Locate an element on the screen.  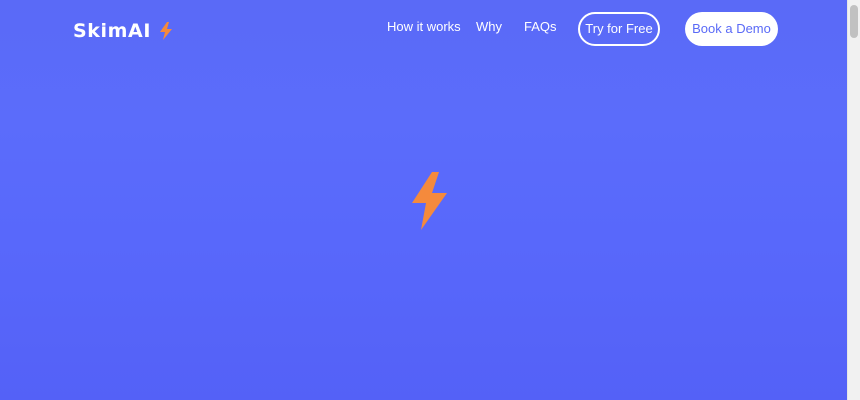
hero-lightning-bolt-icon is located at coordinates (429, 201).